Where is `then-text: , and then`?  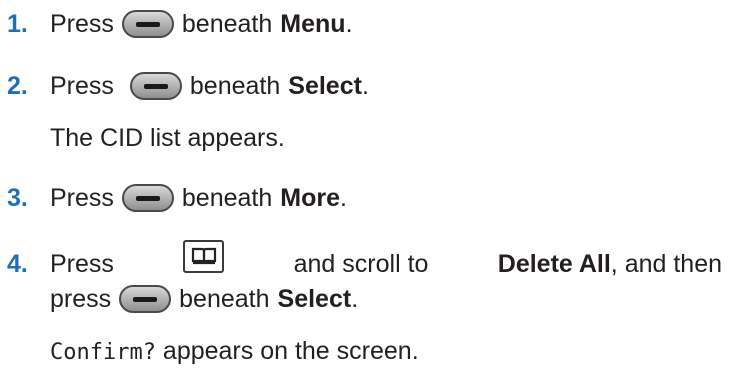
then-text: , and then is located at coordinates (666, 263).